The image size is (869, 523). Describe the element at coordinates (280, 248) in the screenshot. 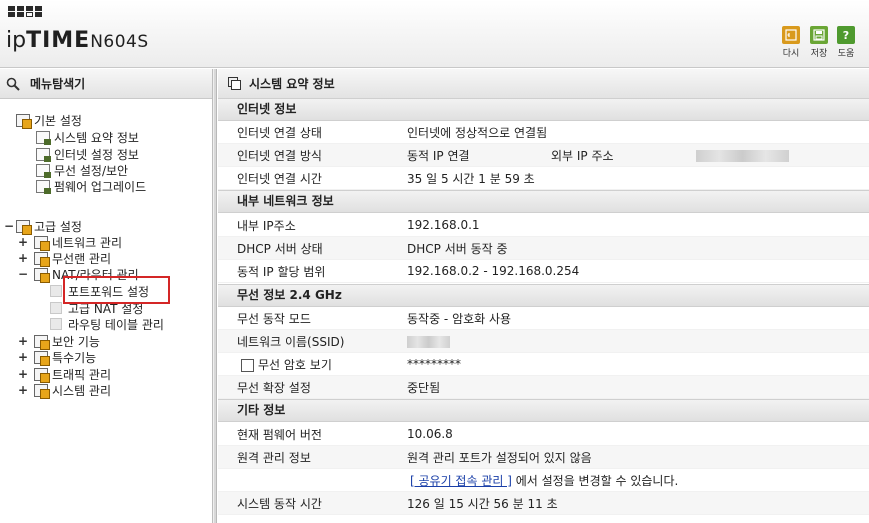

I see `label: DHCP 서버 상태` at that location.